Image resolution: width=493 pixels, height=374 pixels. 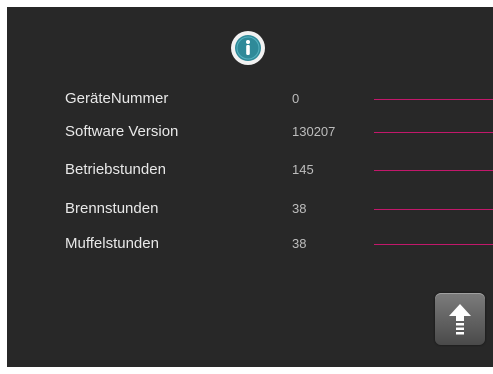 I want to click on info-row-software-version: Software Version 130207, so click(x=250, y=132).